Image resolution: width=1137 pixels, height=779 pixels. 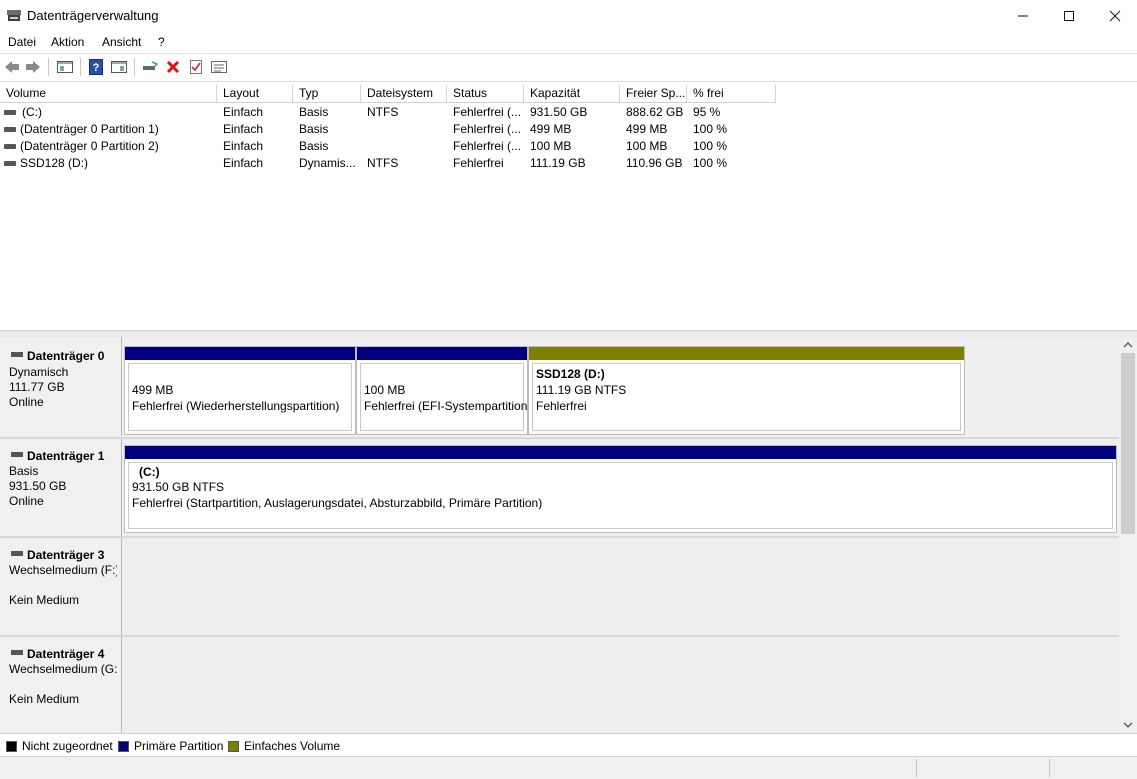 I want to click on menu-aktion: Aktion, so click(x=67, y=42).